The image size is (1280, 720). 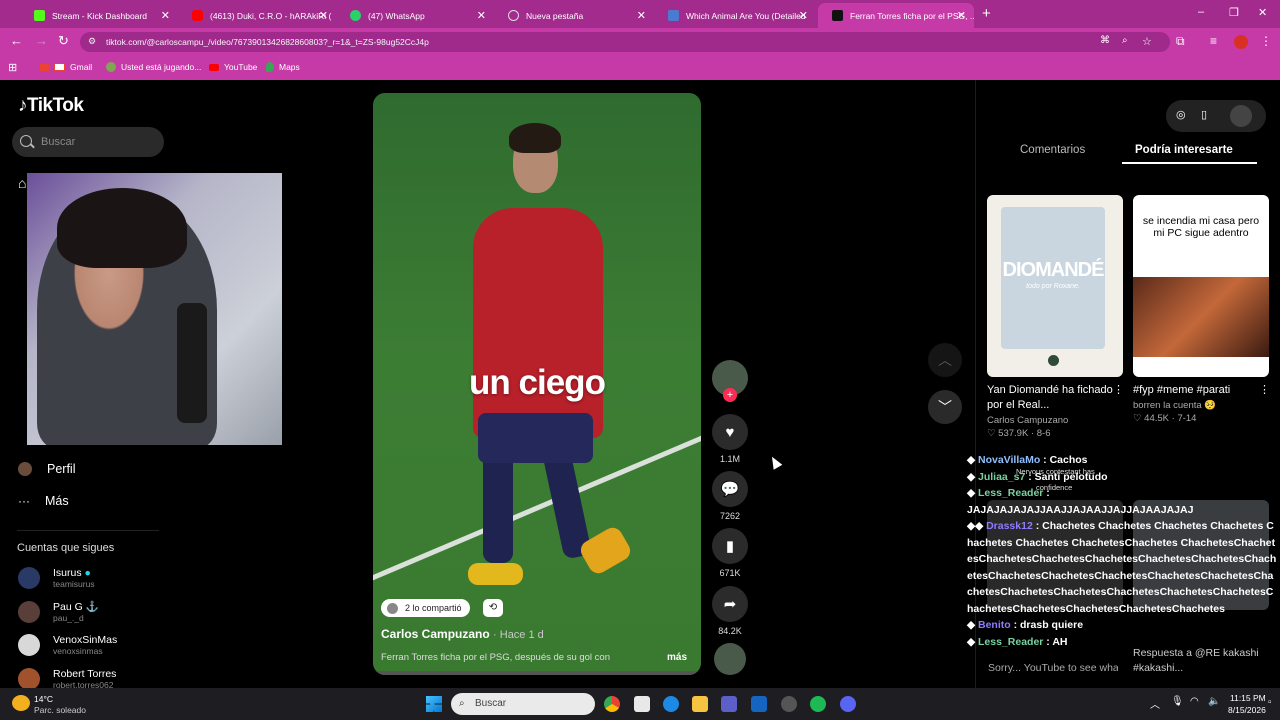 What do you see at coordinates (43, 699) in the screenshot?
I see `weather-temp: 14°C` at bounding box center [43, 699].